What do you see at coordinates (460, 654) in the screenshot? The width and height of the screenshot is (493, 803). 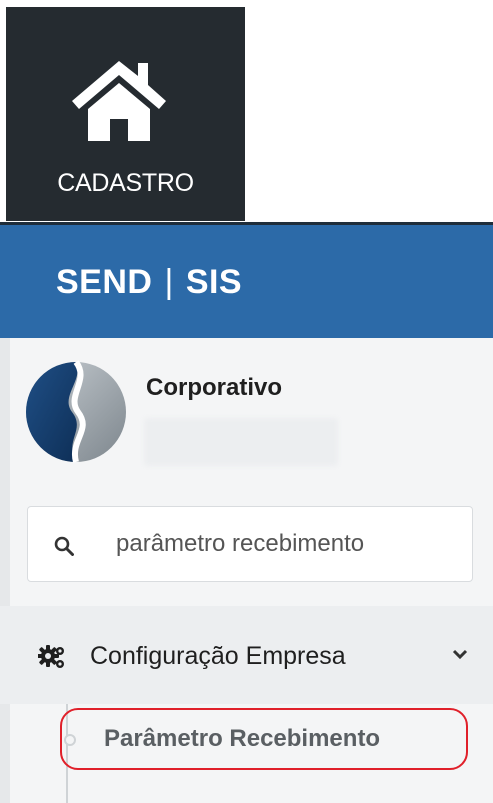 I see `chevron-down-icon` at bounding box center [460, 654].